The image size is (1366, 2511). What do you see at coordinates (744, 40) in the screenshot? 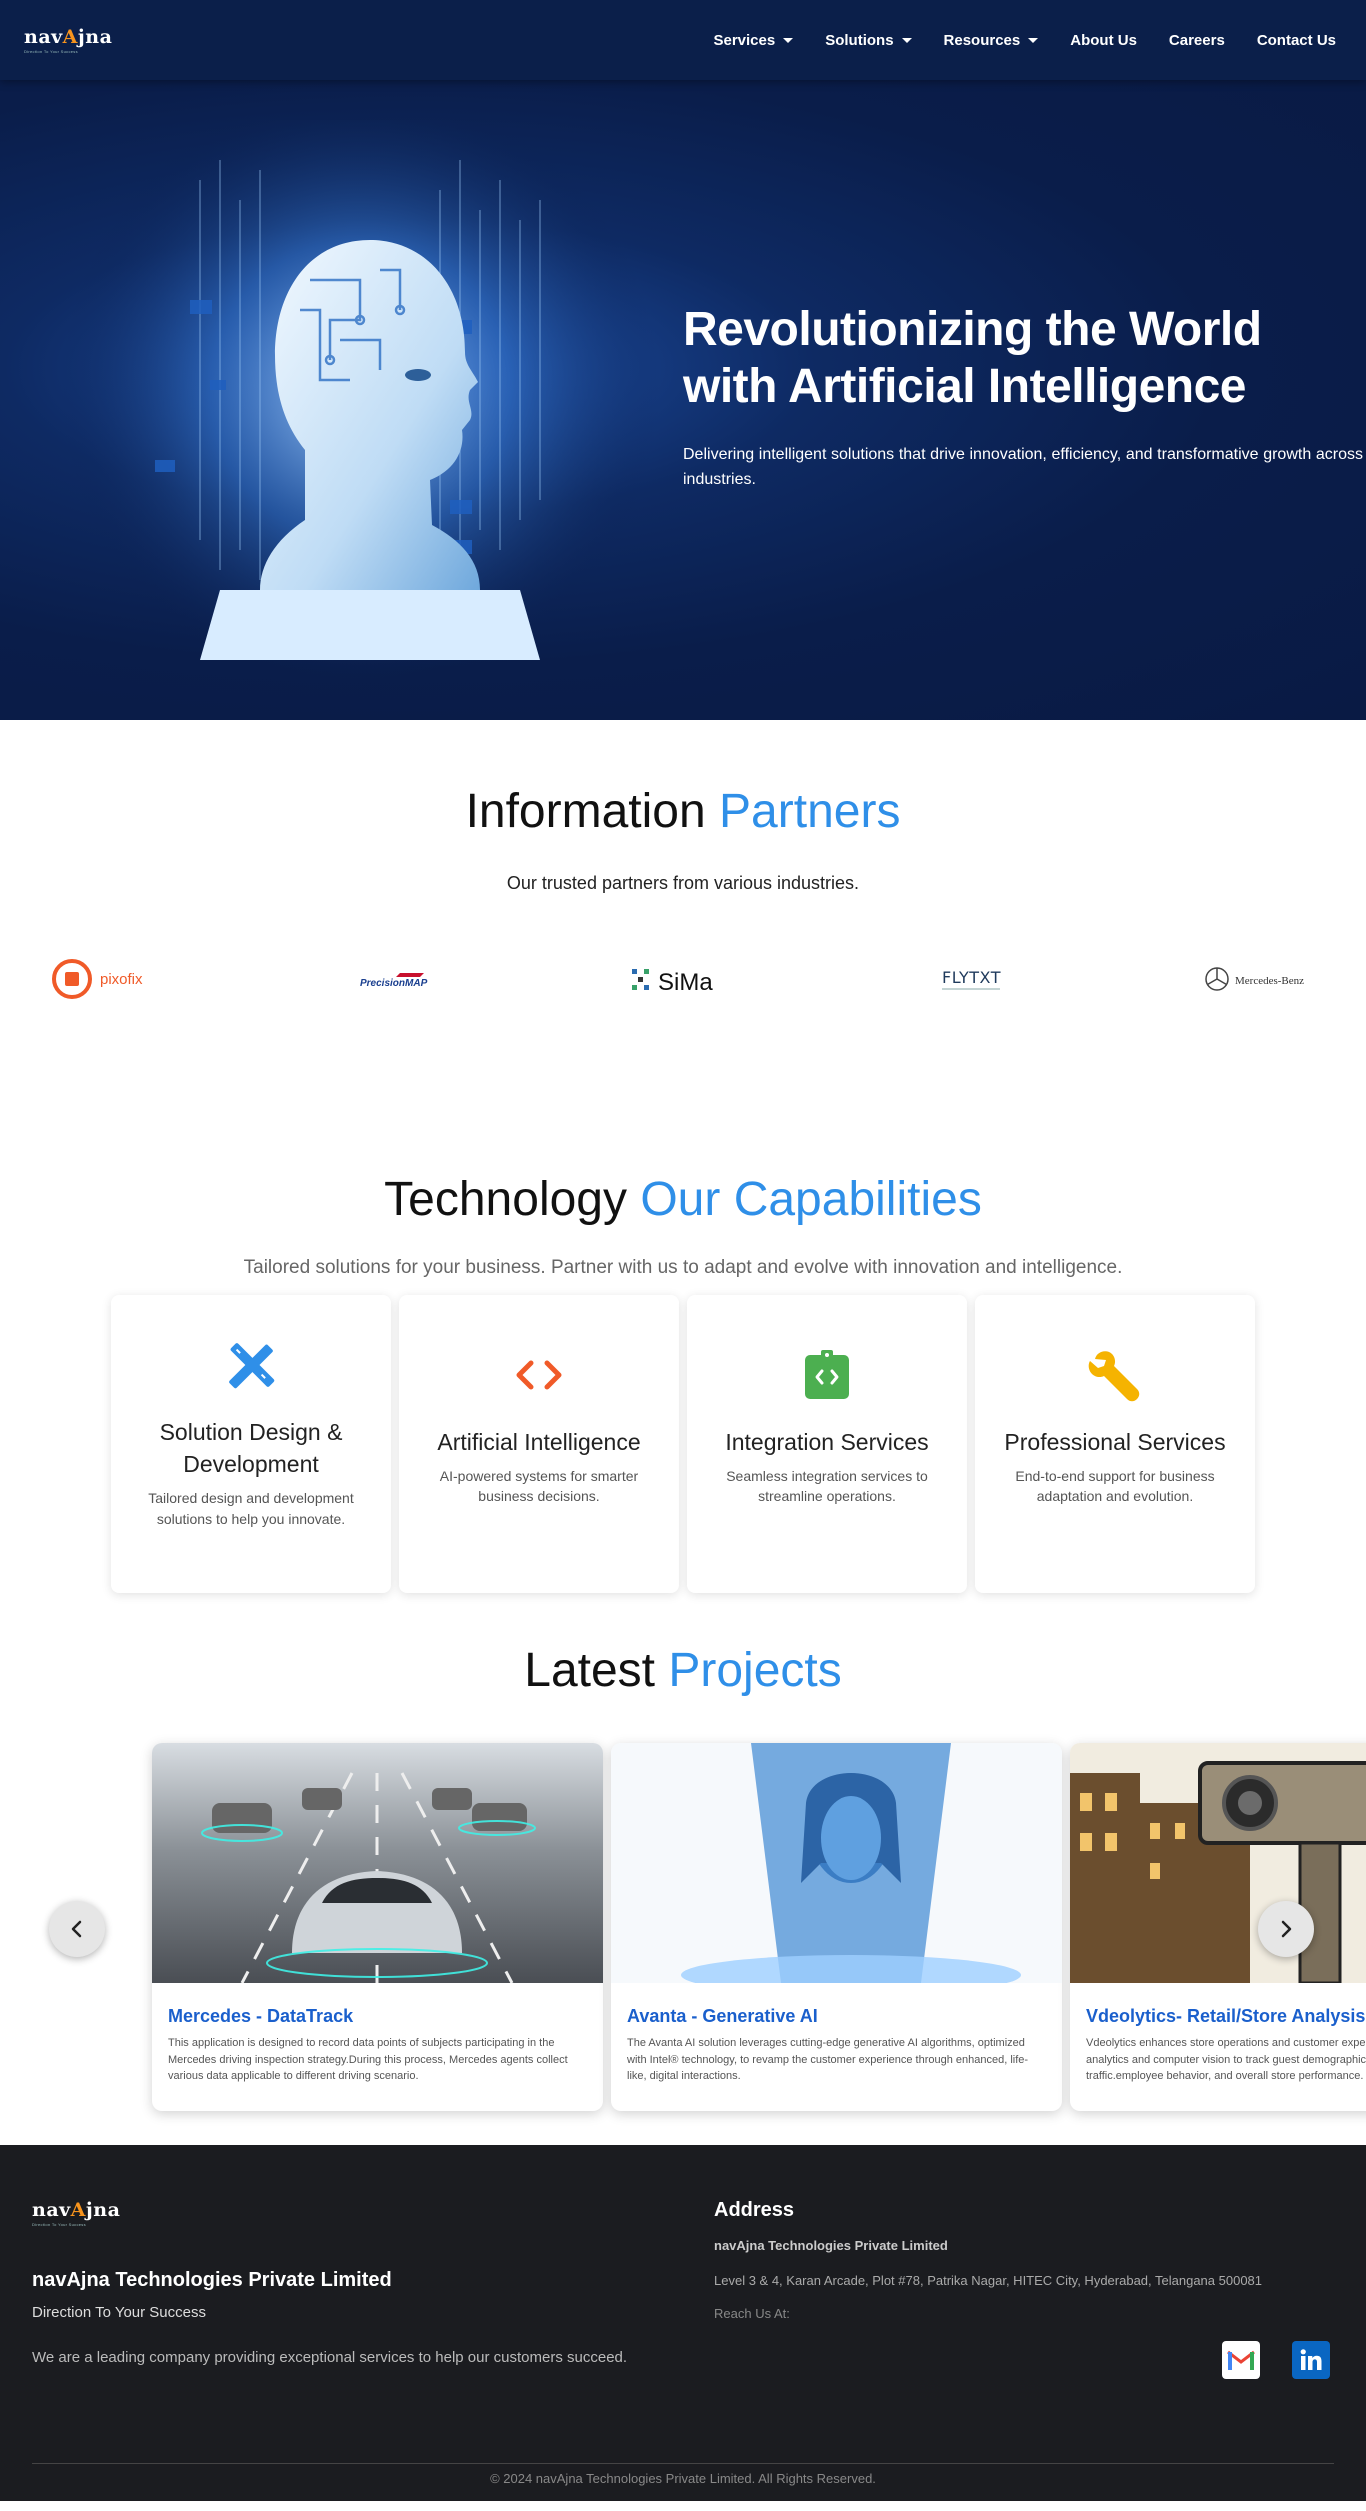
I see `nav-services-label: Services` at bounding box center [744, 40].